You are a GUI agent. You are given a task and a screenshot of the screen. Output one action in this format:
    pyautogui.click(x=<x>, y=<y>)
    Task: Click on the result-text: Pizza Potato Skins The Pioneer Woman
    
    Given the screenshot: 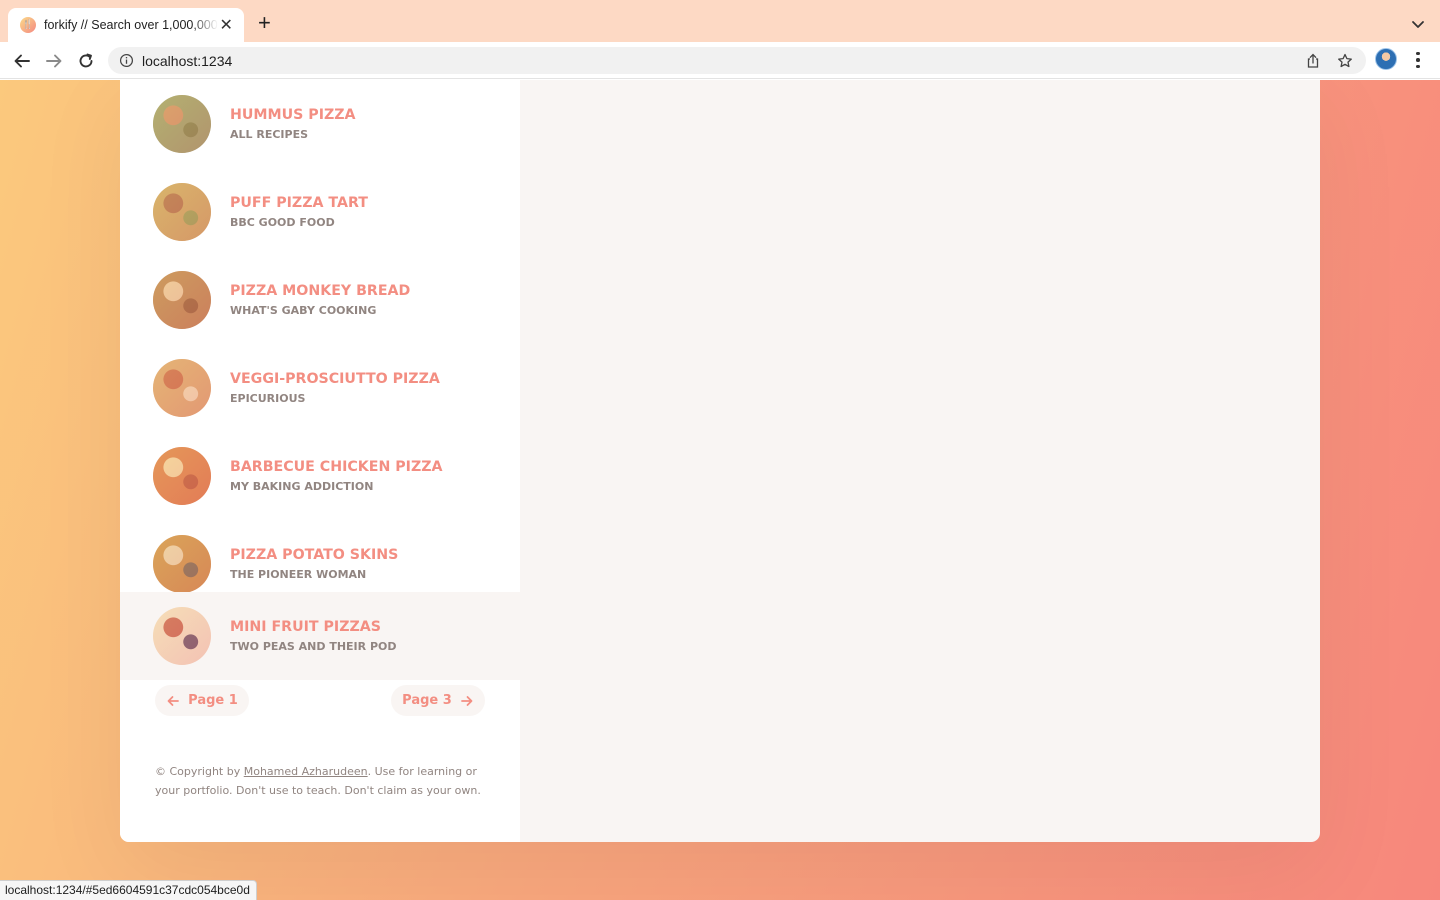 What is the action you would take?
    pyautogui.click(x=314, y=564)
    